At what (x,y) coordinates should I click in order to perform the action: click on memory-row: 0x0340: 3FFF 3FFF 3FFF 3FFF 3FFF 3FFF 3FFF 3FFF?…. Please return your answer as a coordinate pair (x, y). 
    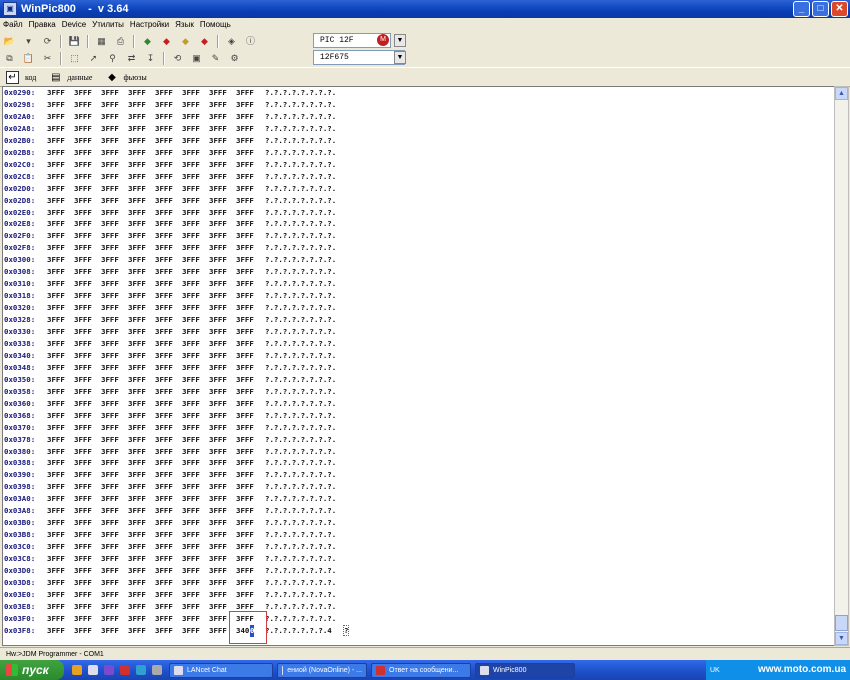
    Looking at the image, I should click on (413, 356).